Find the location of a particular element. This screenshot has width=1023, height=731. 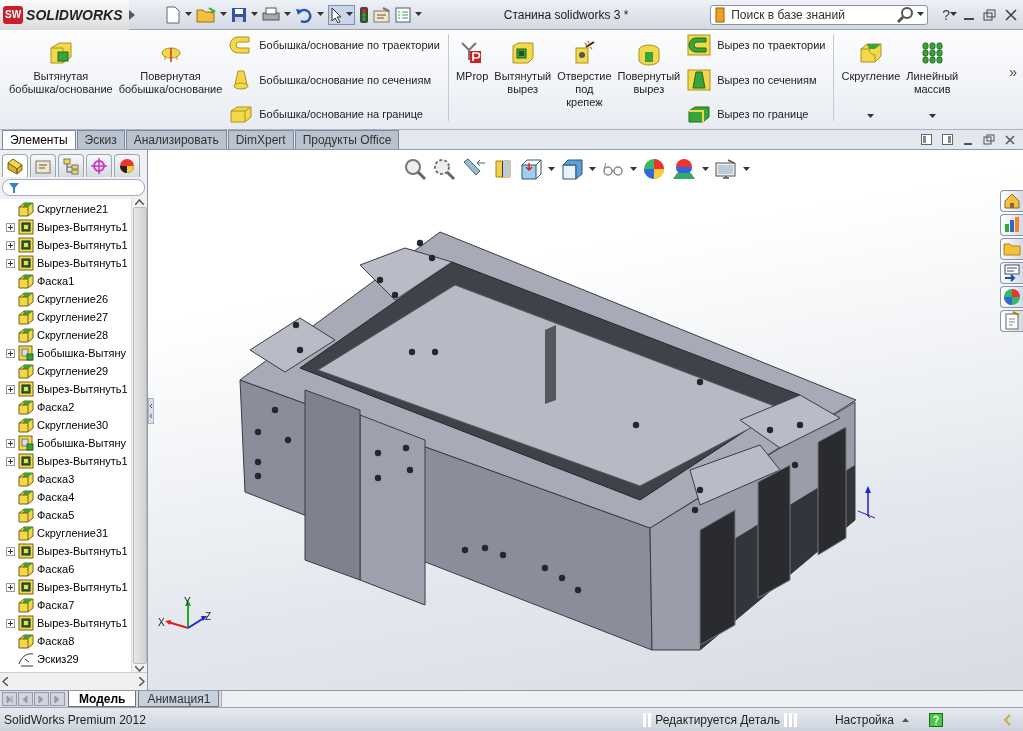

configuration-button: Настройка is located at coordinates (864, 719).